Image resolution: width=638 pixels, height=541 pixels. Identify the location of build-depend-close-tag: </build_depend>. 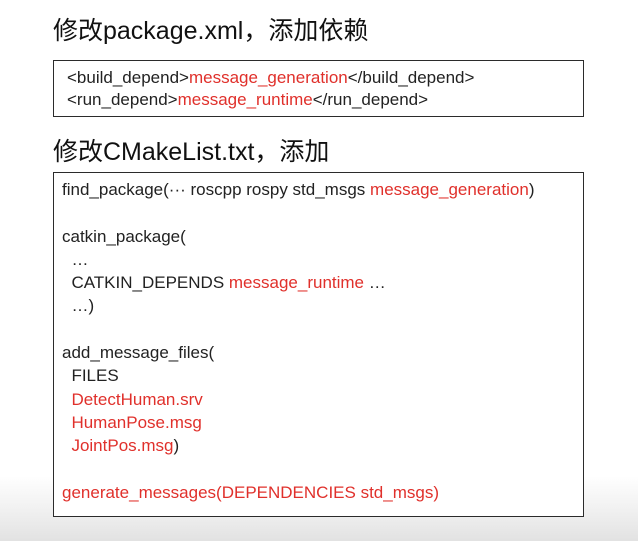
(411, 77).